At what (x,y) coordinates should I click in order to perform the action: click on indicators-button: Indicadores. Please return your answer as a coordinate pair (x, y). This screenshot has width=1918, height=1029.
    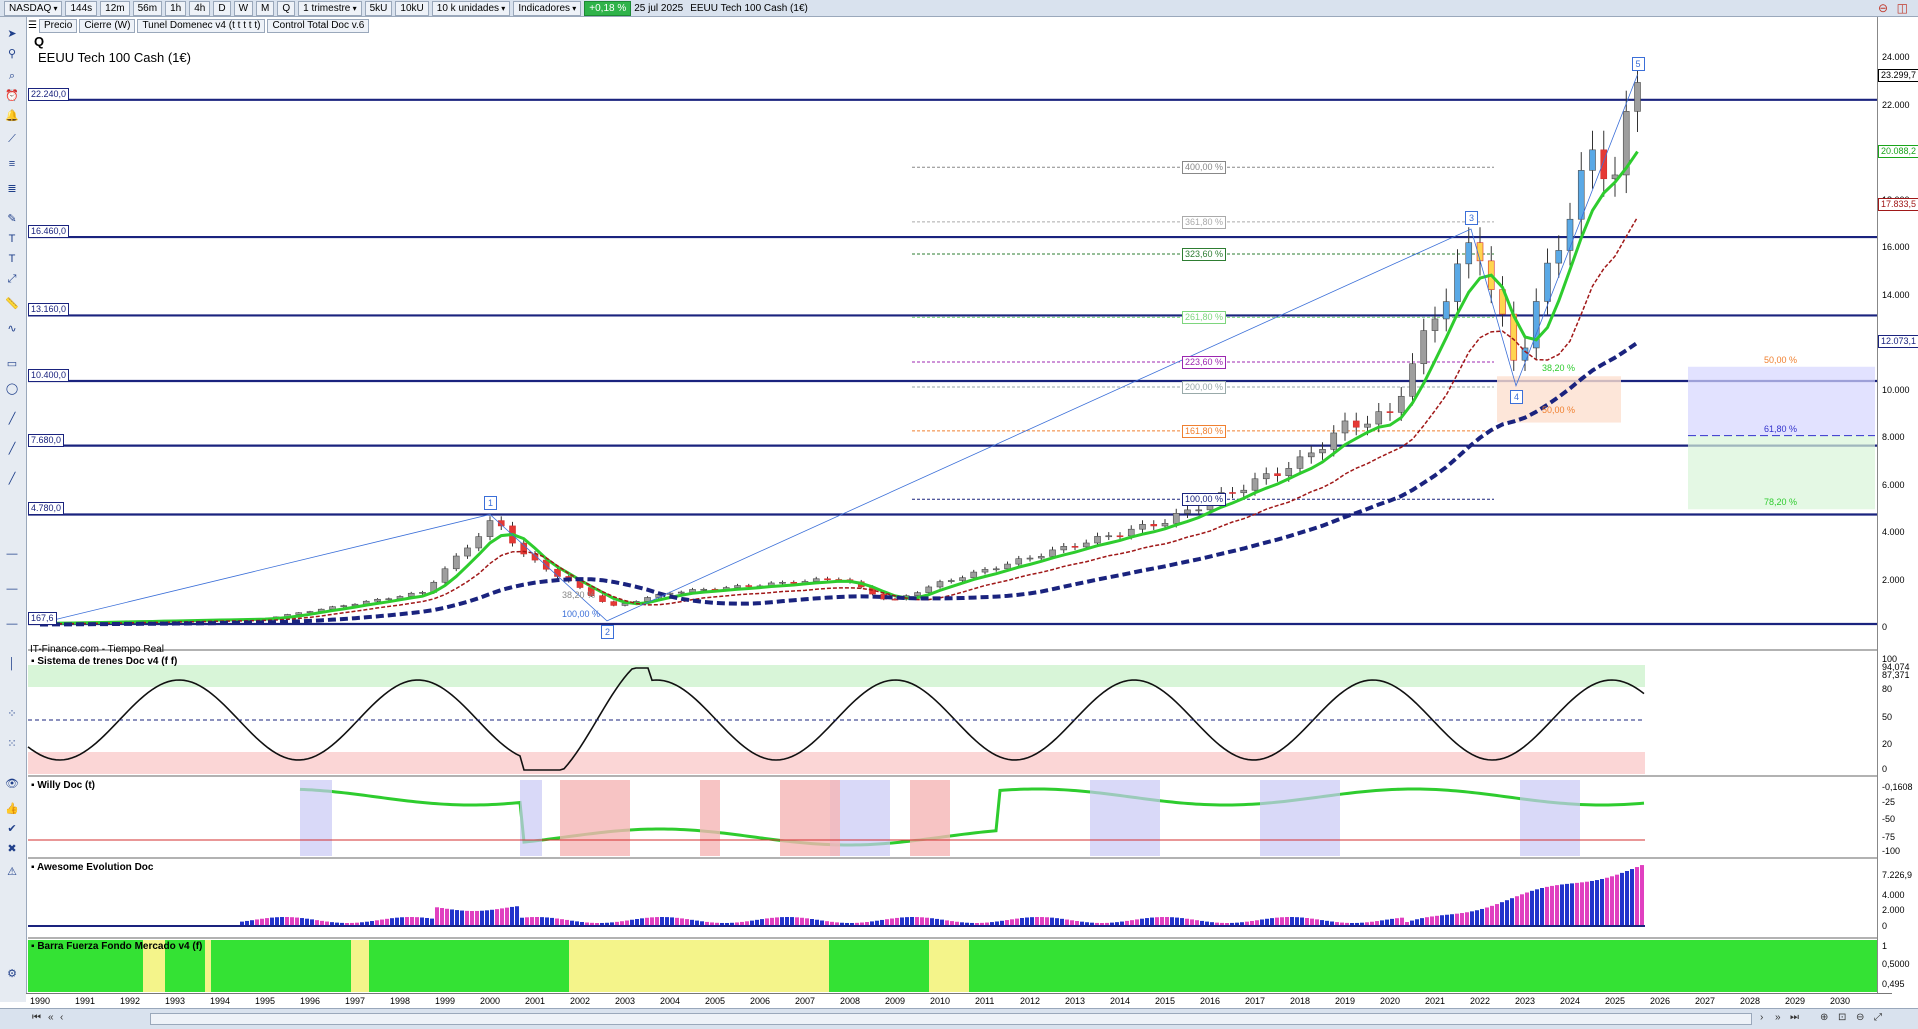
    Looking at the image, I should click on (547, 8).